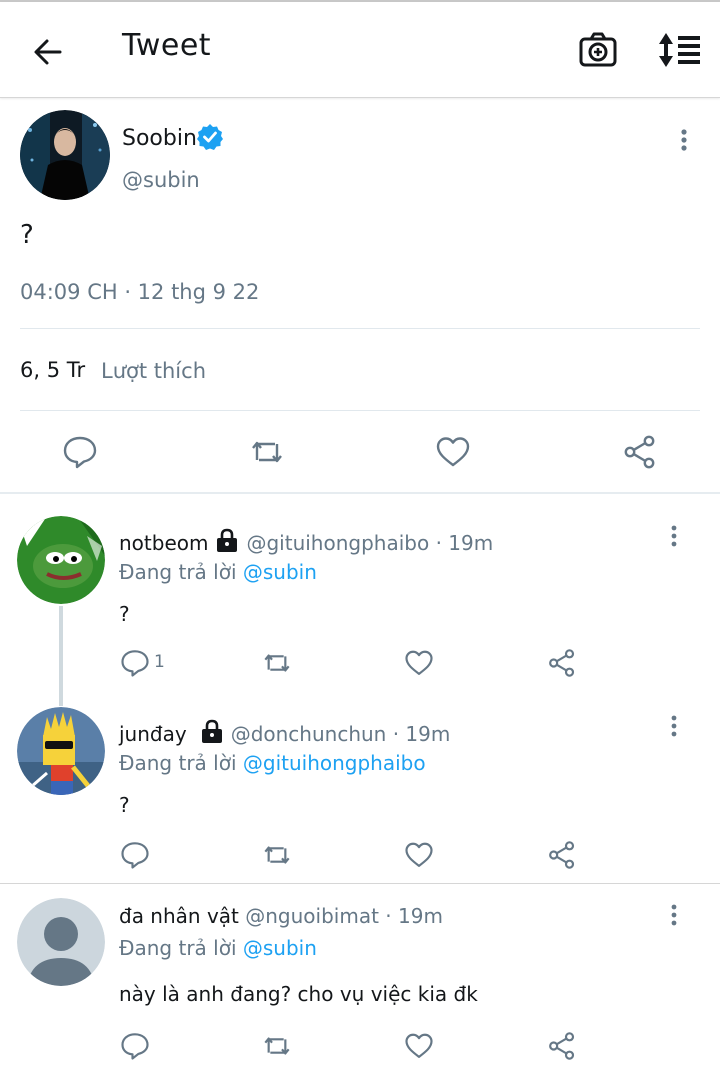 This screenshot has width=720, height=1067. Describe the element at coordinates (210, 137) in the screenshot. I see `verified-badge-icon` at that location.